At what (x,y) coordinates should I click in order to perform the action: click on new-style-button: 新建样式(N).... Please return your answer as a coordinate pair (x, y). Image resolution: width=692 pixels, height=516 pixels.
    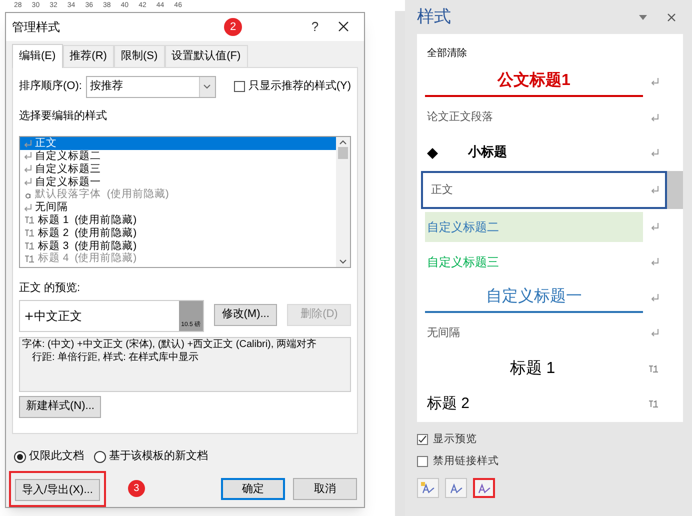
    Looking at the image, I should click on (60, 407).